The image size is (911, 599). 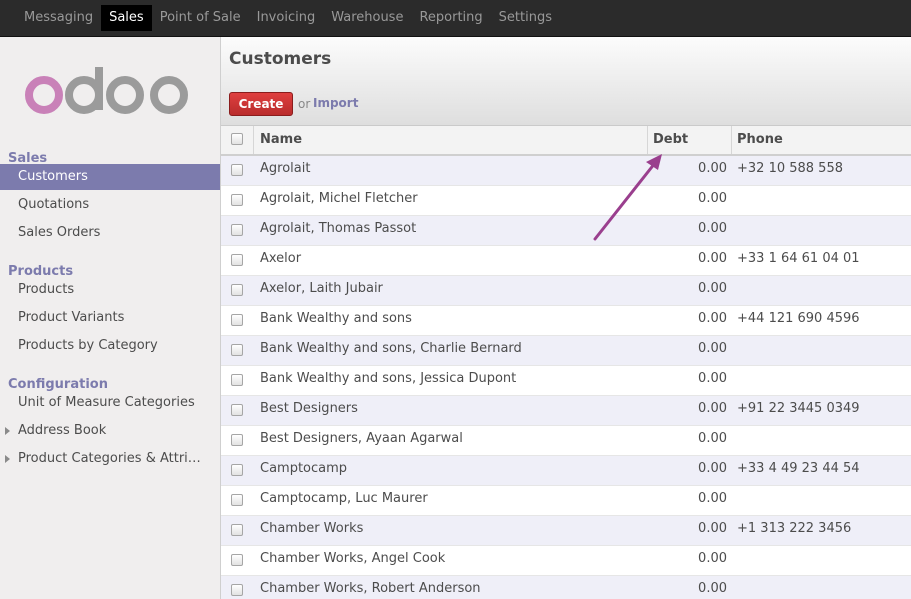 I want to click on cell-name: Agrolait, so click(x=285, y=168).